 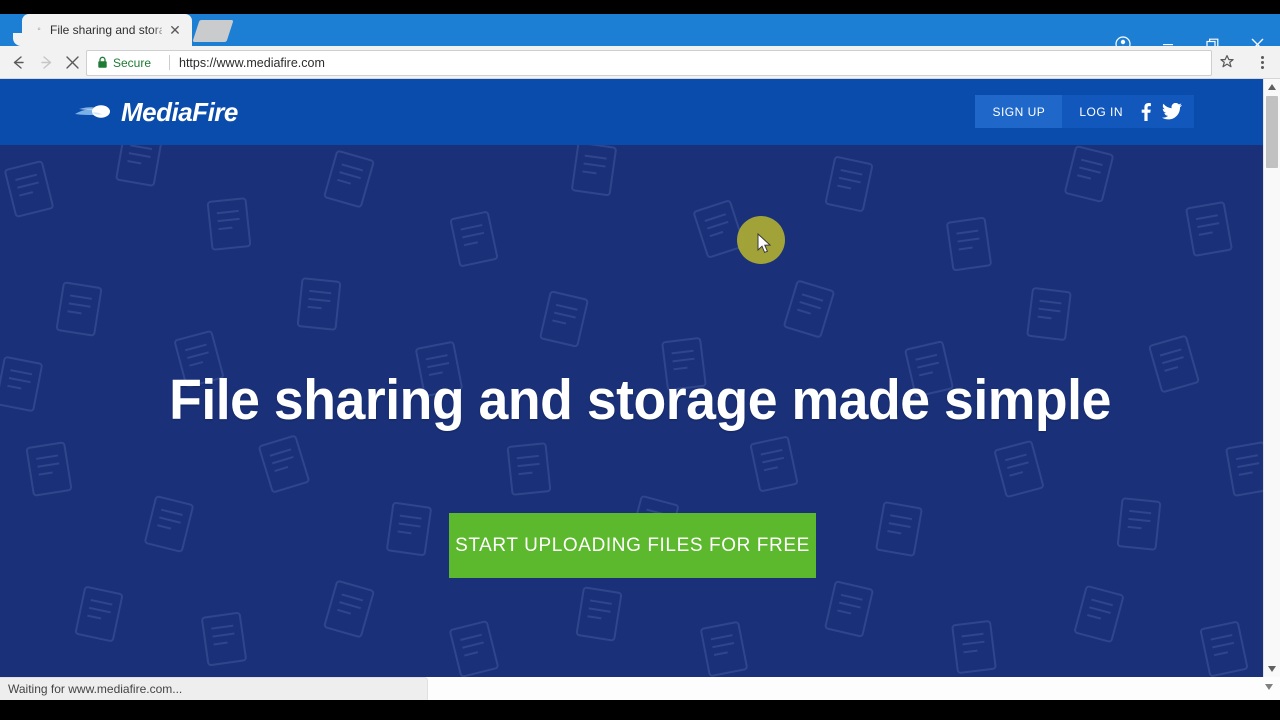 What do you see at coordinates (1269, 687) in the screenshot?
I see `caret-down-icon` at bounding box center [1269, 687].